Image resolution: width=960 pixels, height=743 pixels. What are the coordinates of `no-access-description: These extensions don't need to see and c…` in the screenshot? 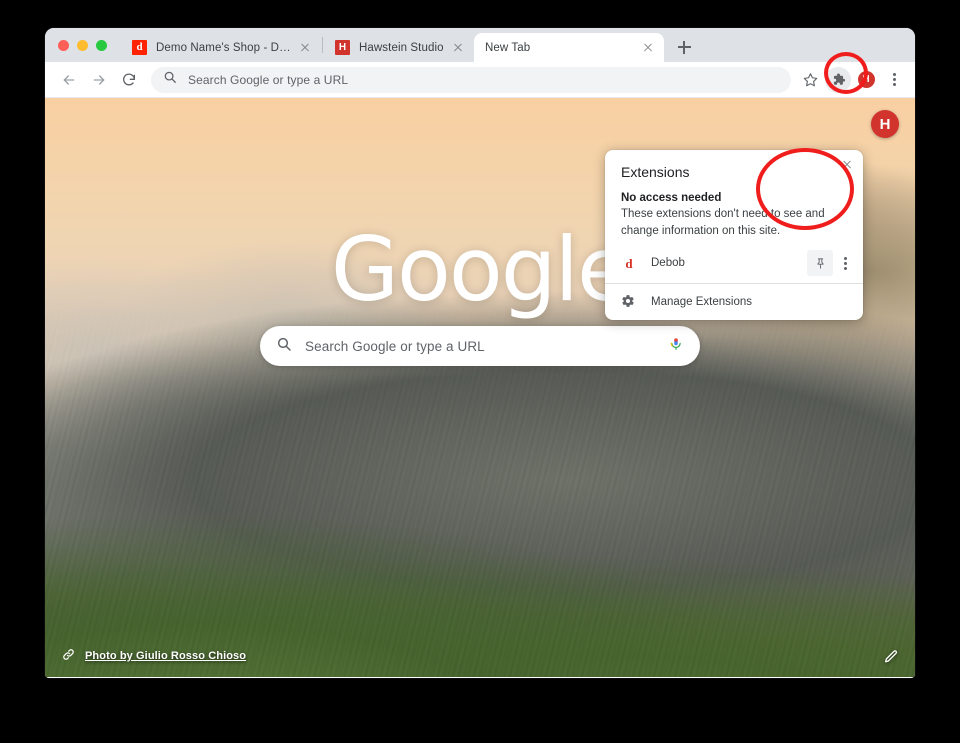 It's located at (723, 222).